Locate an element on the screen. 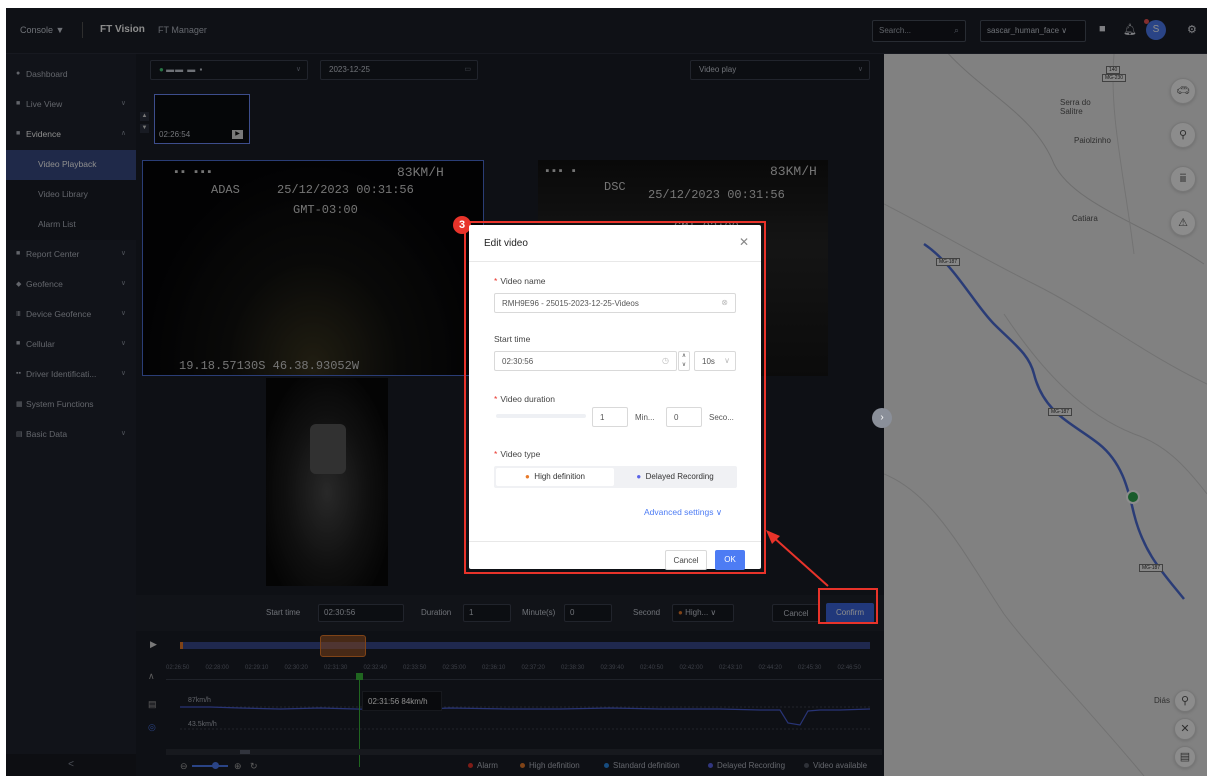 The height and width of the screenshot is (776, 1207). video-name-input: RMH9E96 - 25015-2023-12-25-Videos ⊗ is located at coordinates (615, 303).